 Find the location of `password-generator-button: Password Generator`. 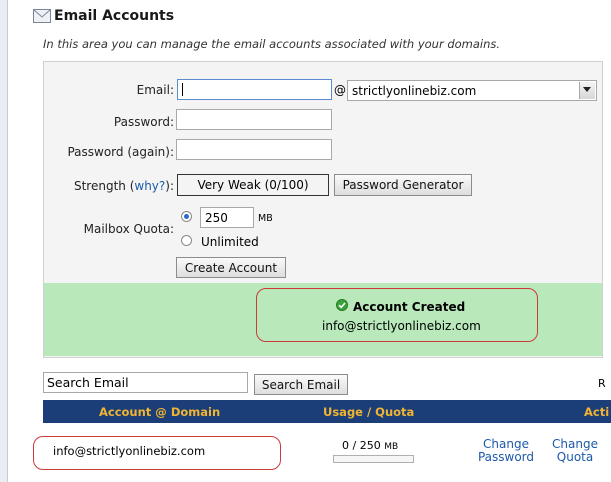

password-generator-button: Password Generator is located at coordinates (403, 185).